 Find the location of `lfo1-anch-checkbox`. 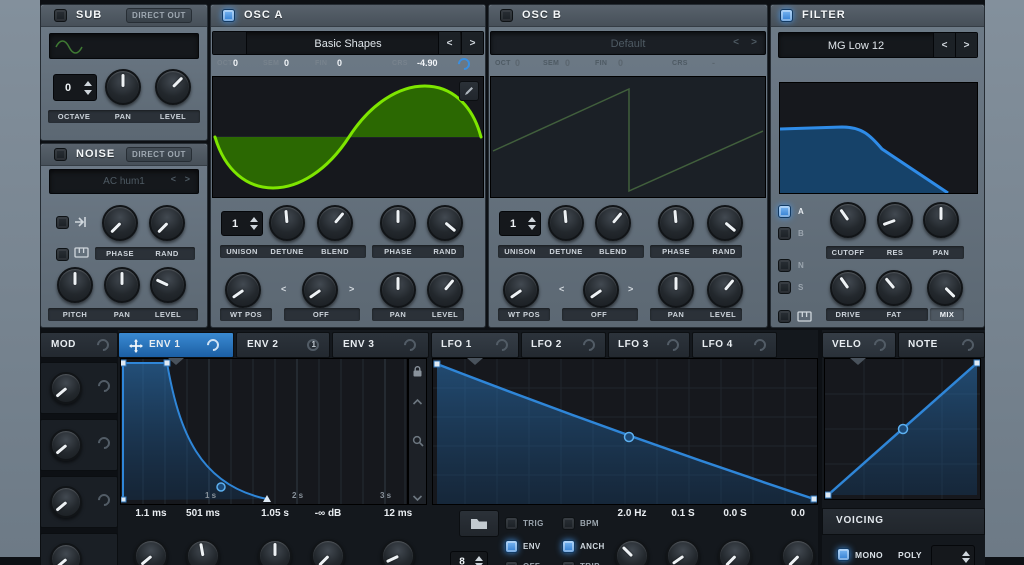

lfo1-anch-checkbox is located at coordinates (568, 546).